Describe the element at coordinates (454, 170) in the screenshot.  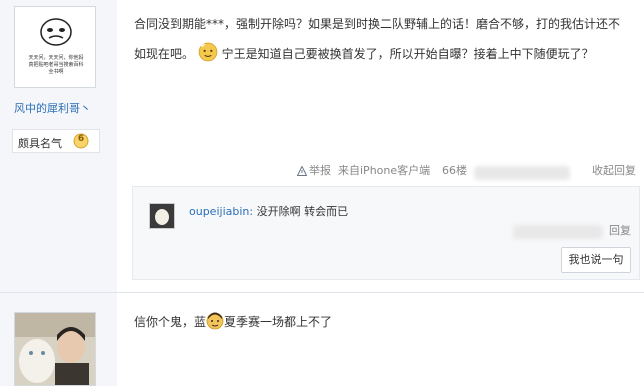
I see `floor-number: 66楼` at that location.